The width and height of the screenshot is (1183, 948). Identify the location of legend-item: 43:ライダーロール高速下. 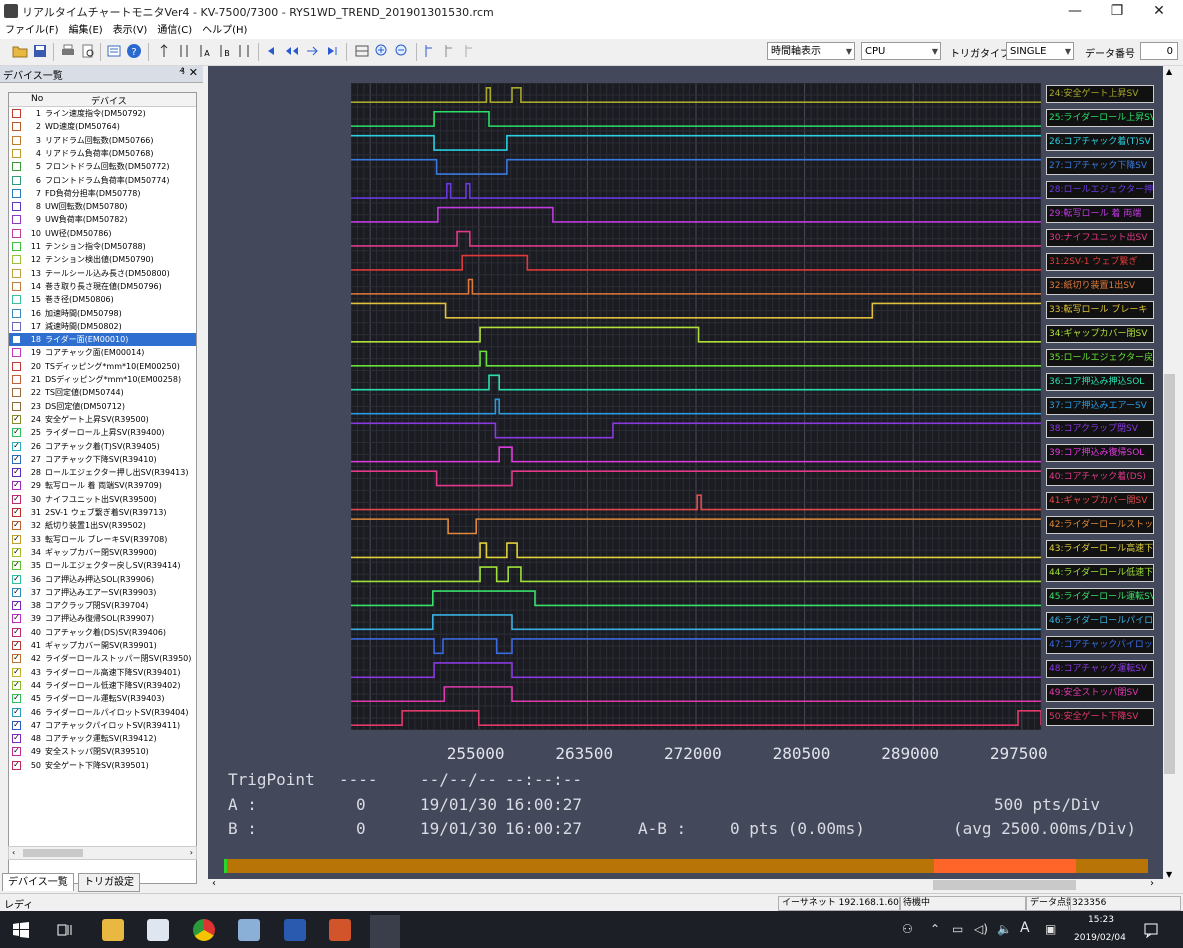
(1100, 549).